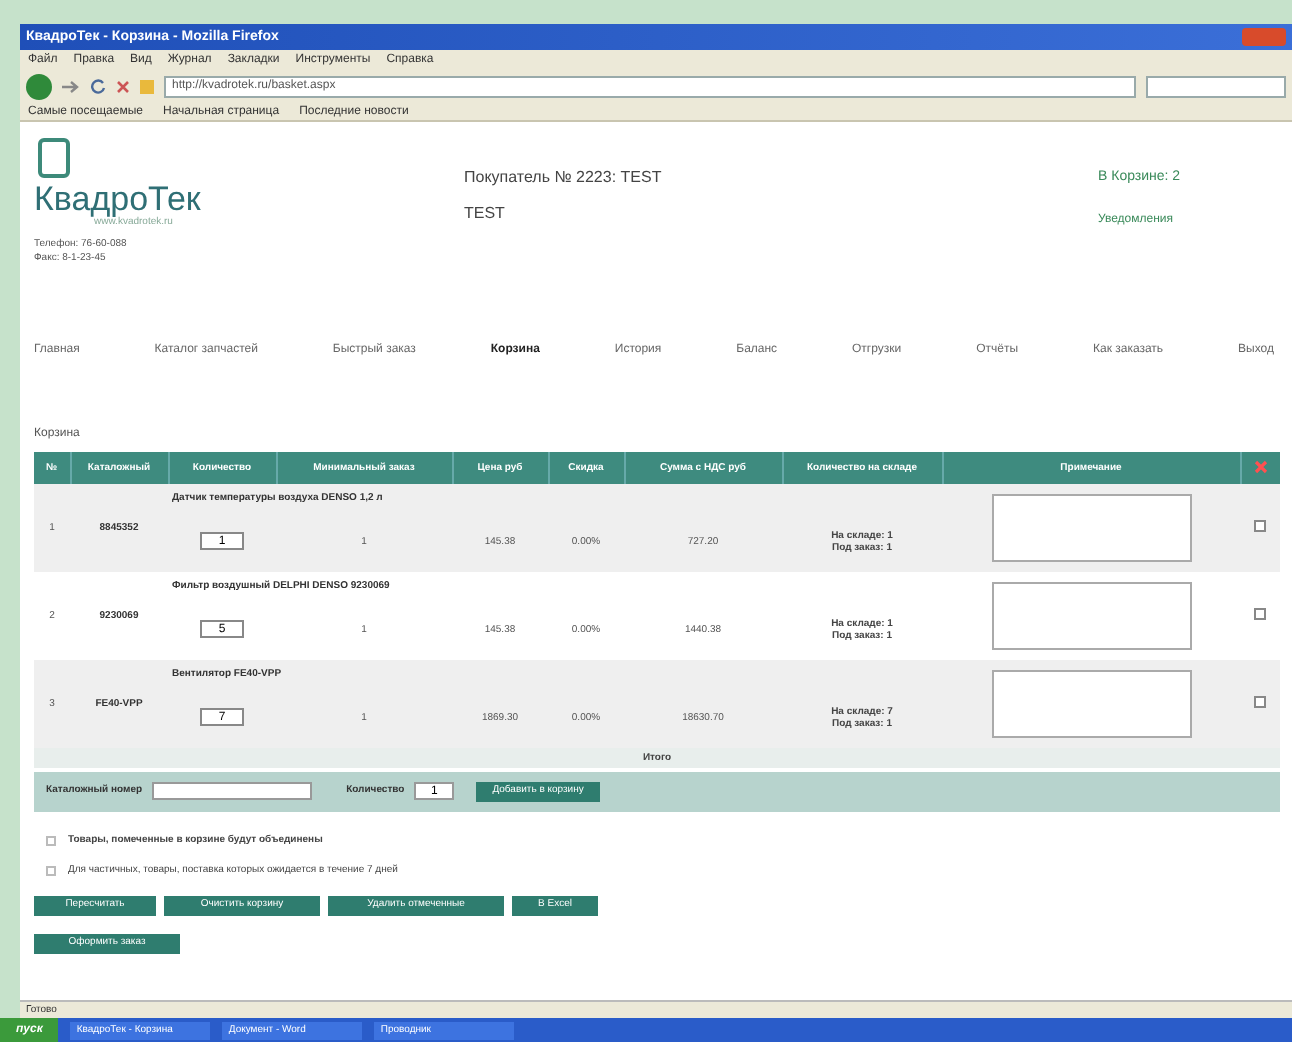 The image size is (1292, 1042). Describe the element at coordinates (54, 158) in the screenshot. I see `logo-icon` at that location.